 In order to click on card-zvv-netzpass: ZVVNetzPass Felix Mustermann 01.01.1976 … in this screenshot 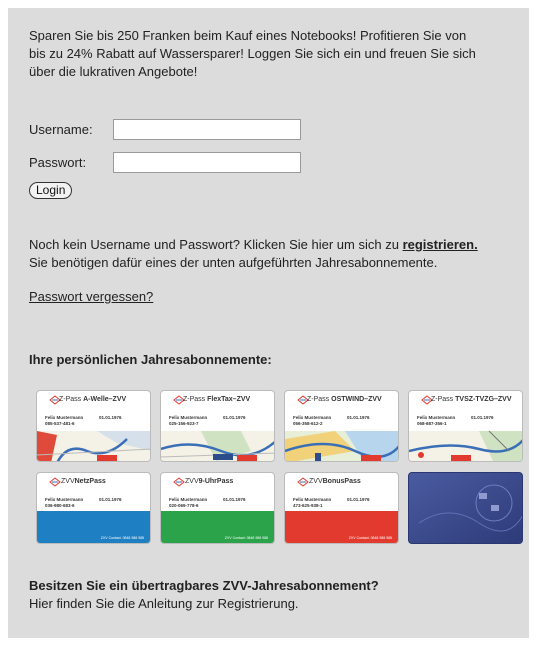, I will do `click(93, 508)`.